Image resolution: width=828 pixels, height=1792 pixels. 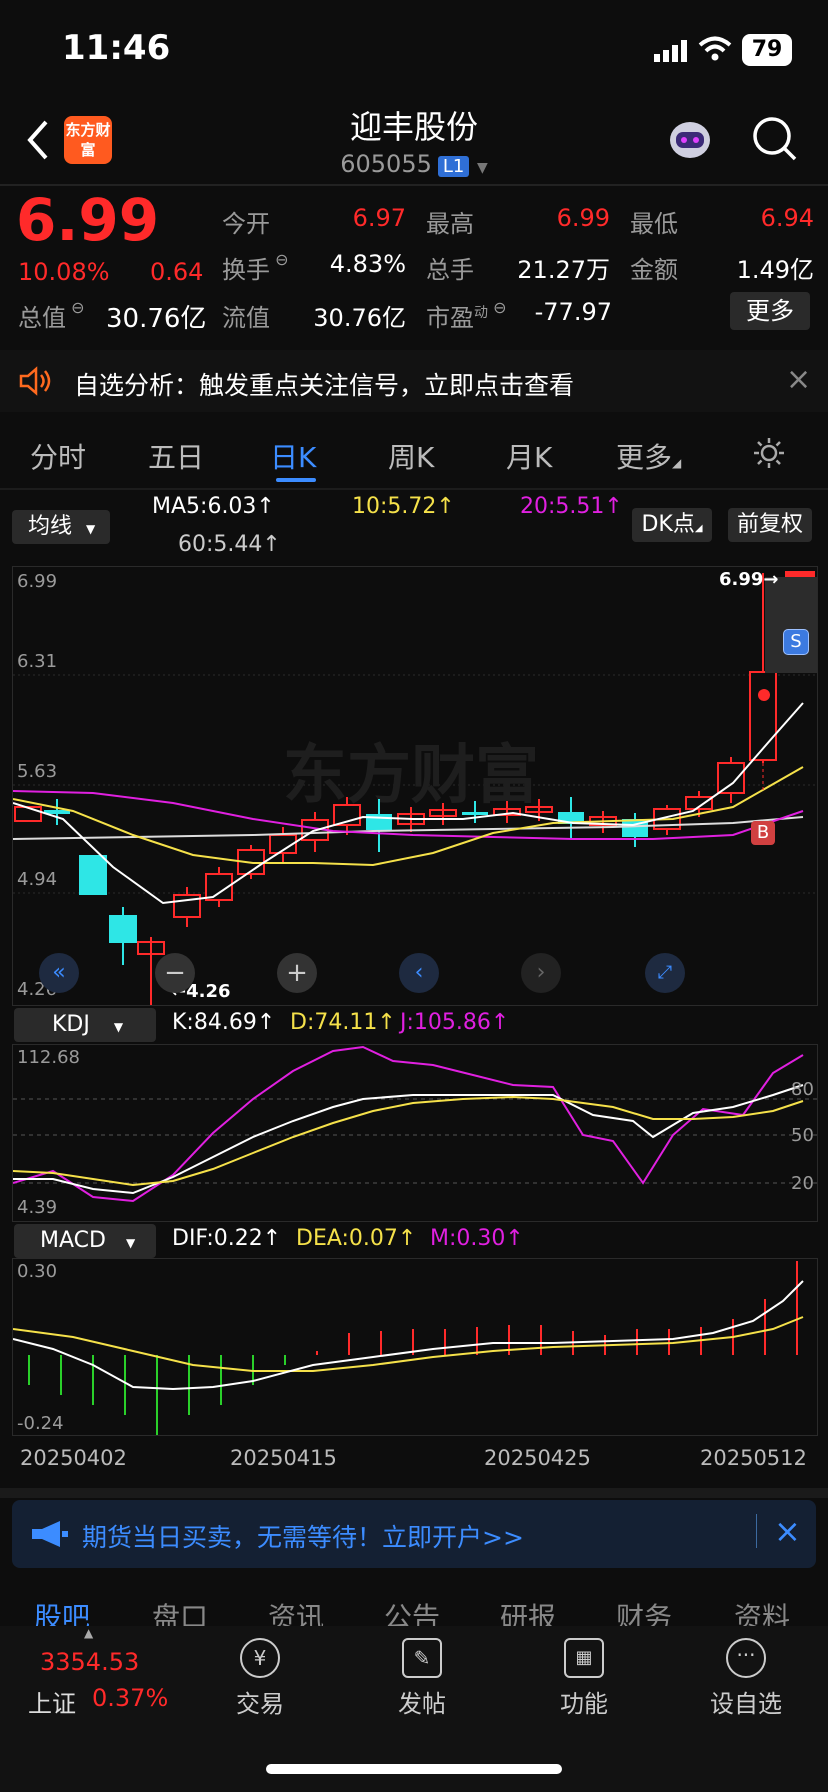 I want to click on index-change: 0.37%, so click(x=130, y=1698).